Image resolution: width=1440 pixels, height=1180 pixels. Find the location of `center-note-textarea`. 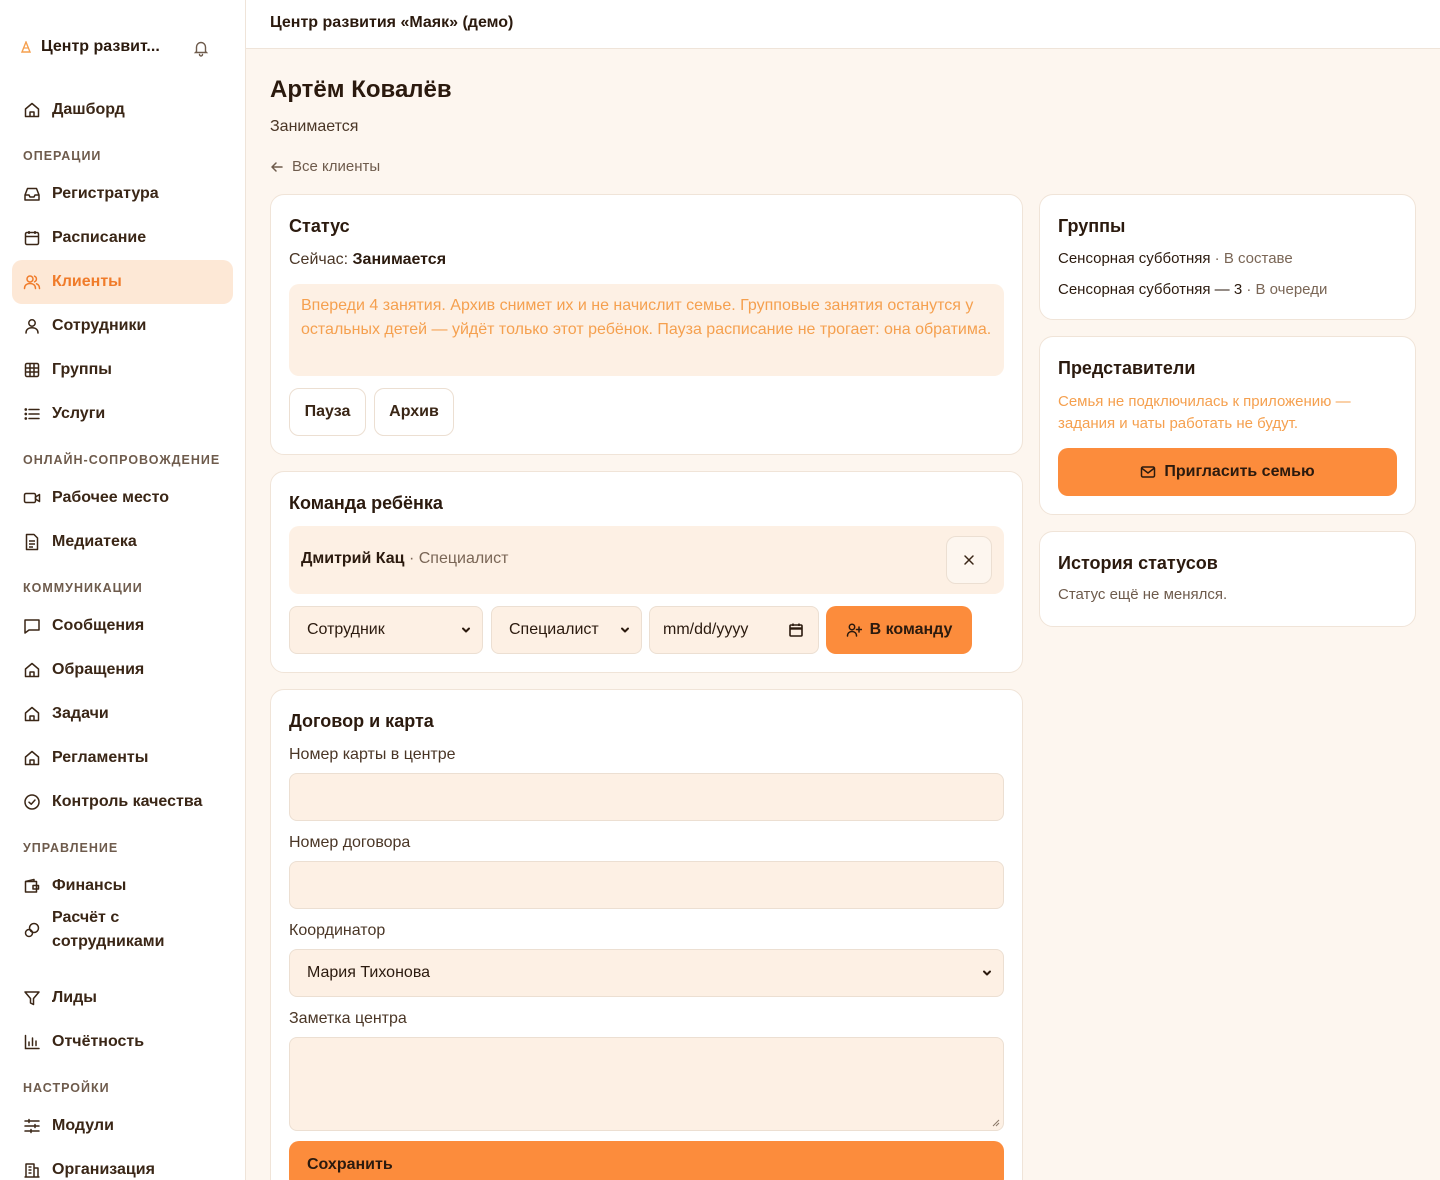

center-note-textarea is located at coordinates (646, 1084).